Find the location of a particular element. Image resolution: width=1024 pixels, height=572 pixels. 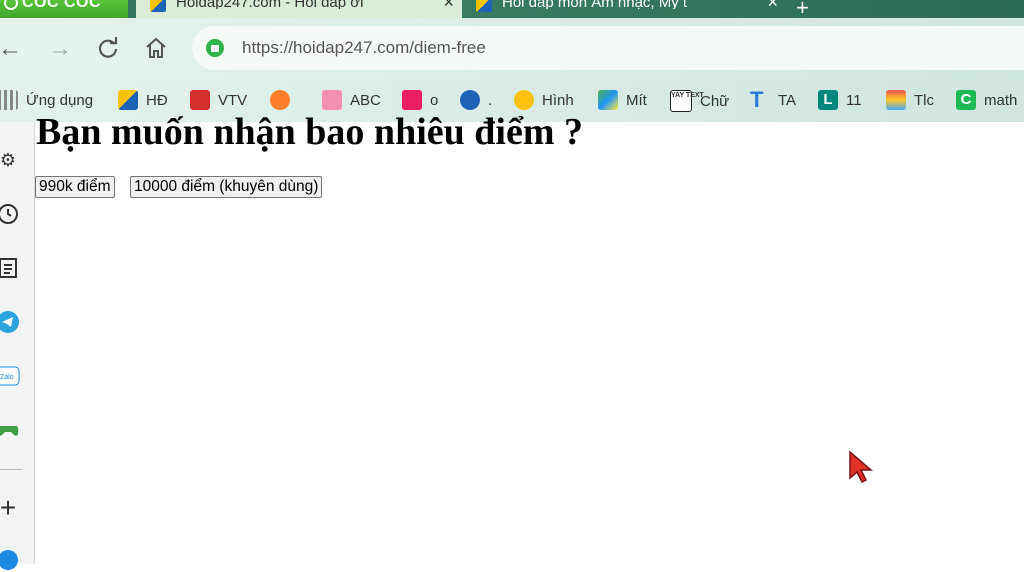

history-clock-icon is located at coordinates (10, 214).